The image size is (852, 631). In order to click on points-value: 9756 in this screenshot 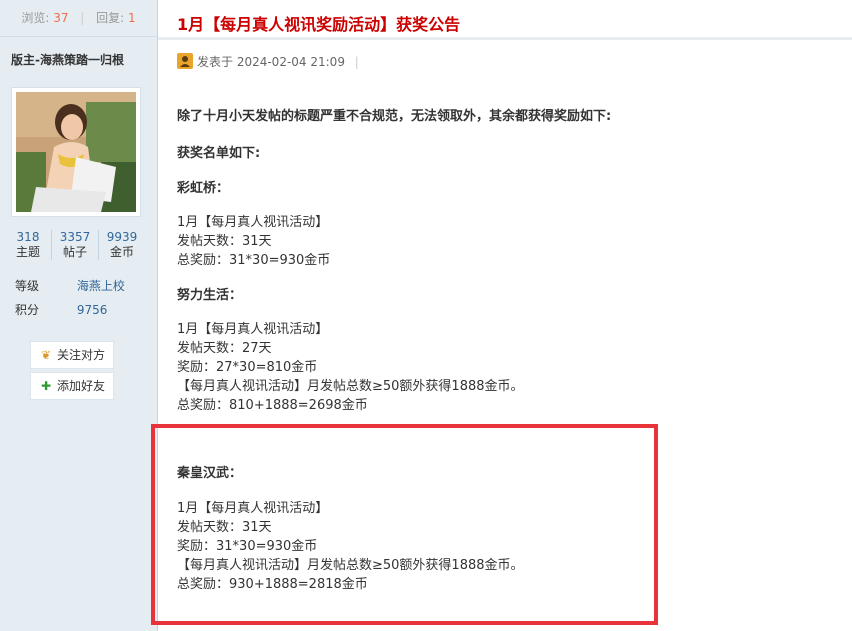, I will do `click(92, 310)`.